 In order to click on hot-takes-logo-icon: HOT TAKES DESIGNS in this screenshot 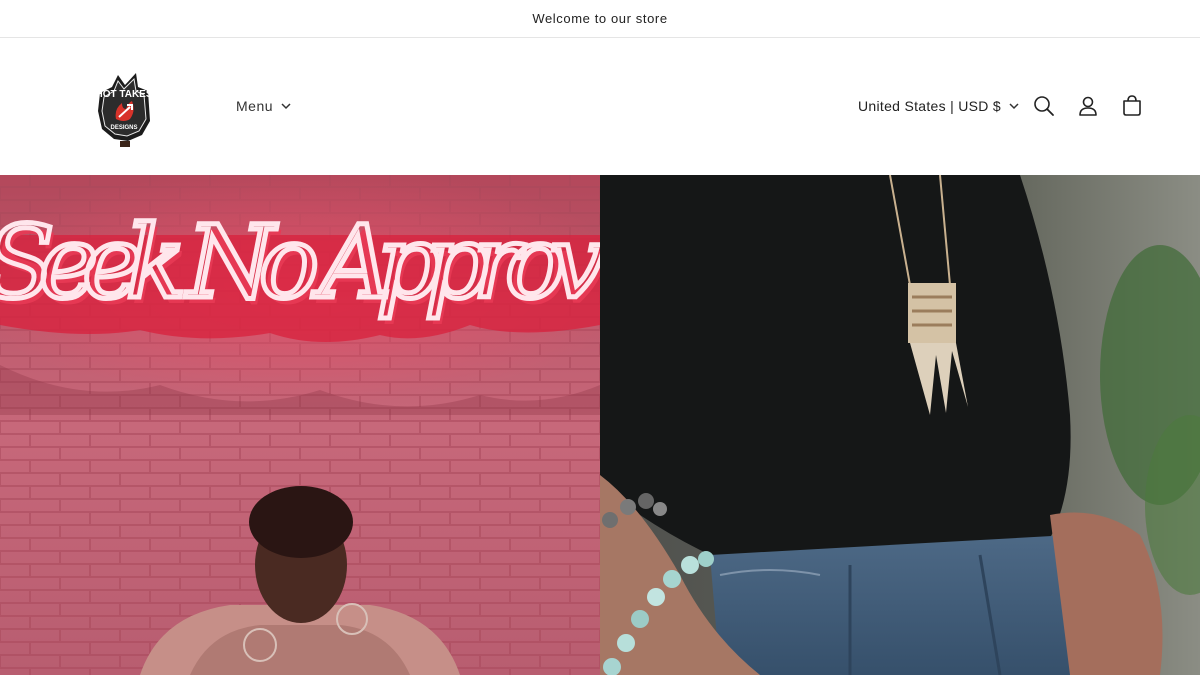, I will do `click(124, 110)`.